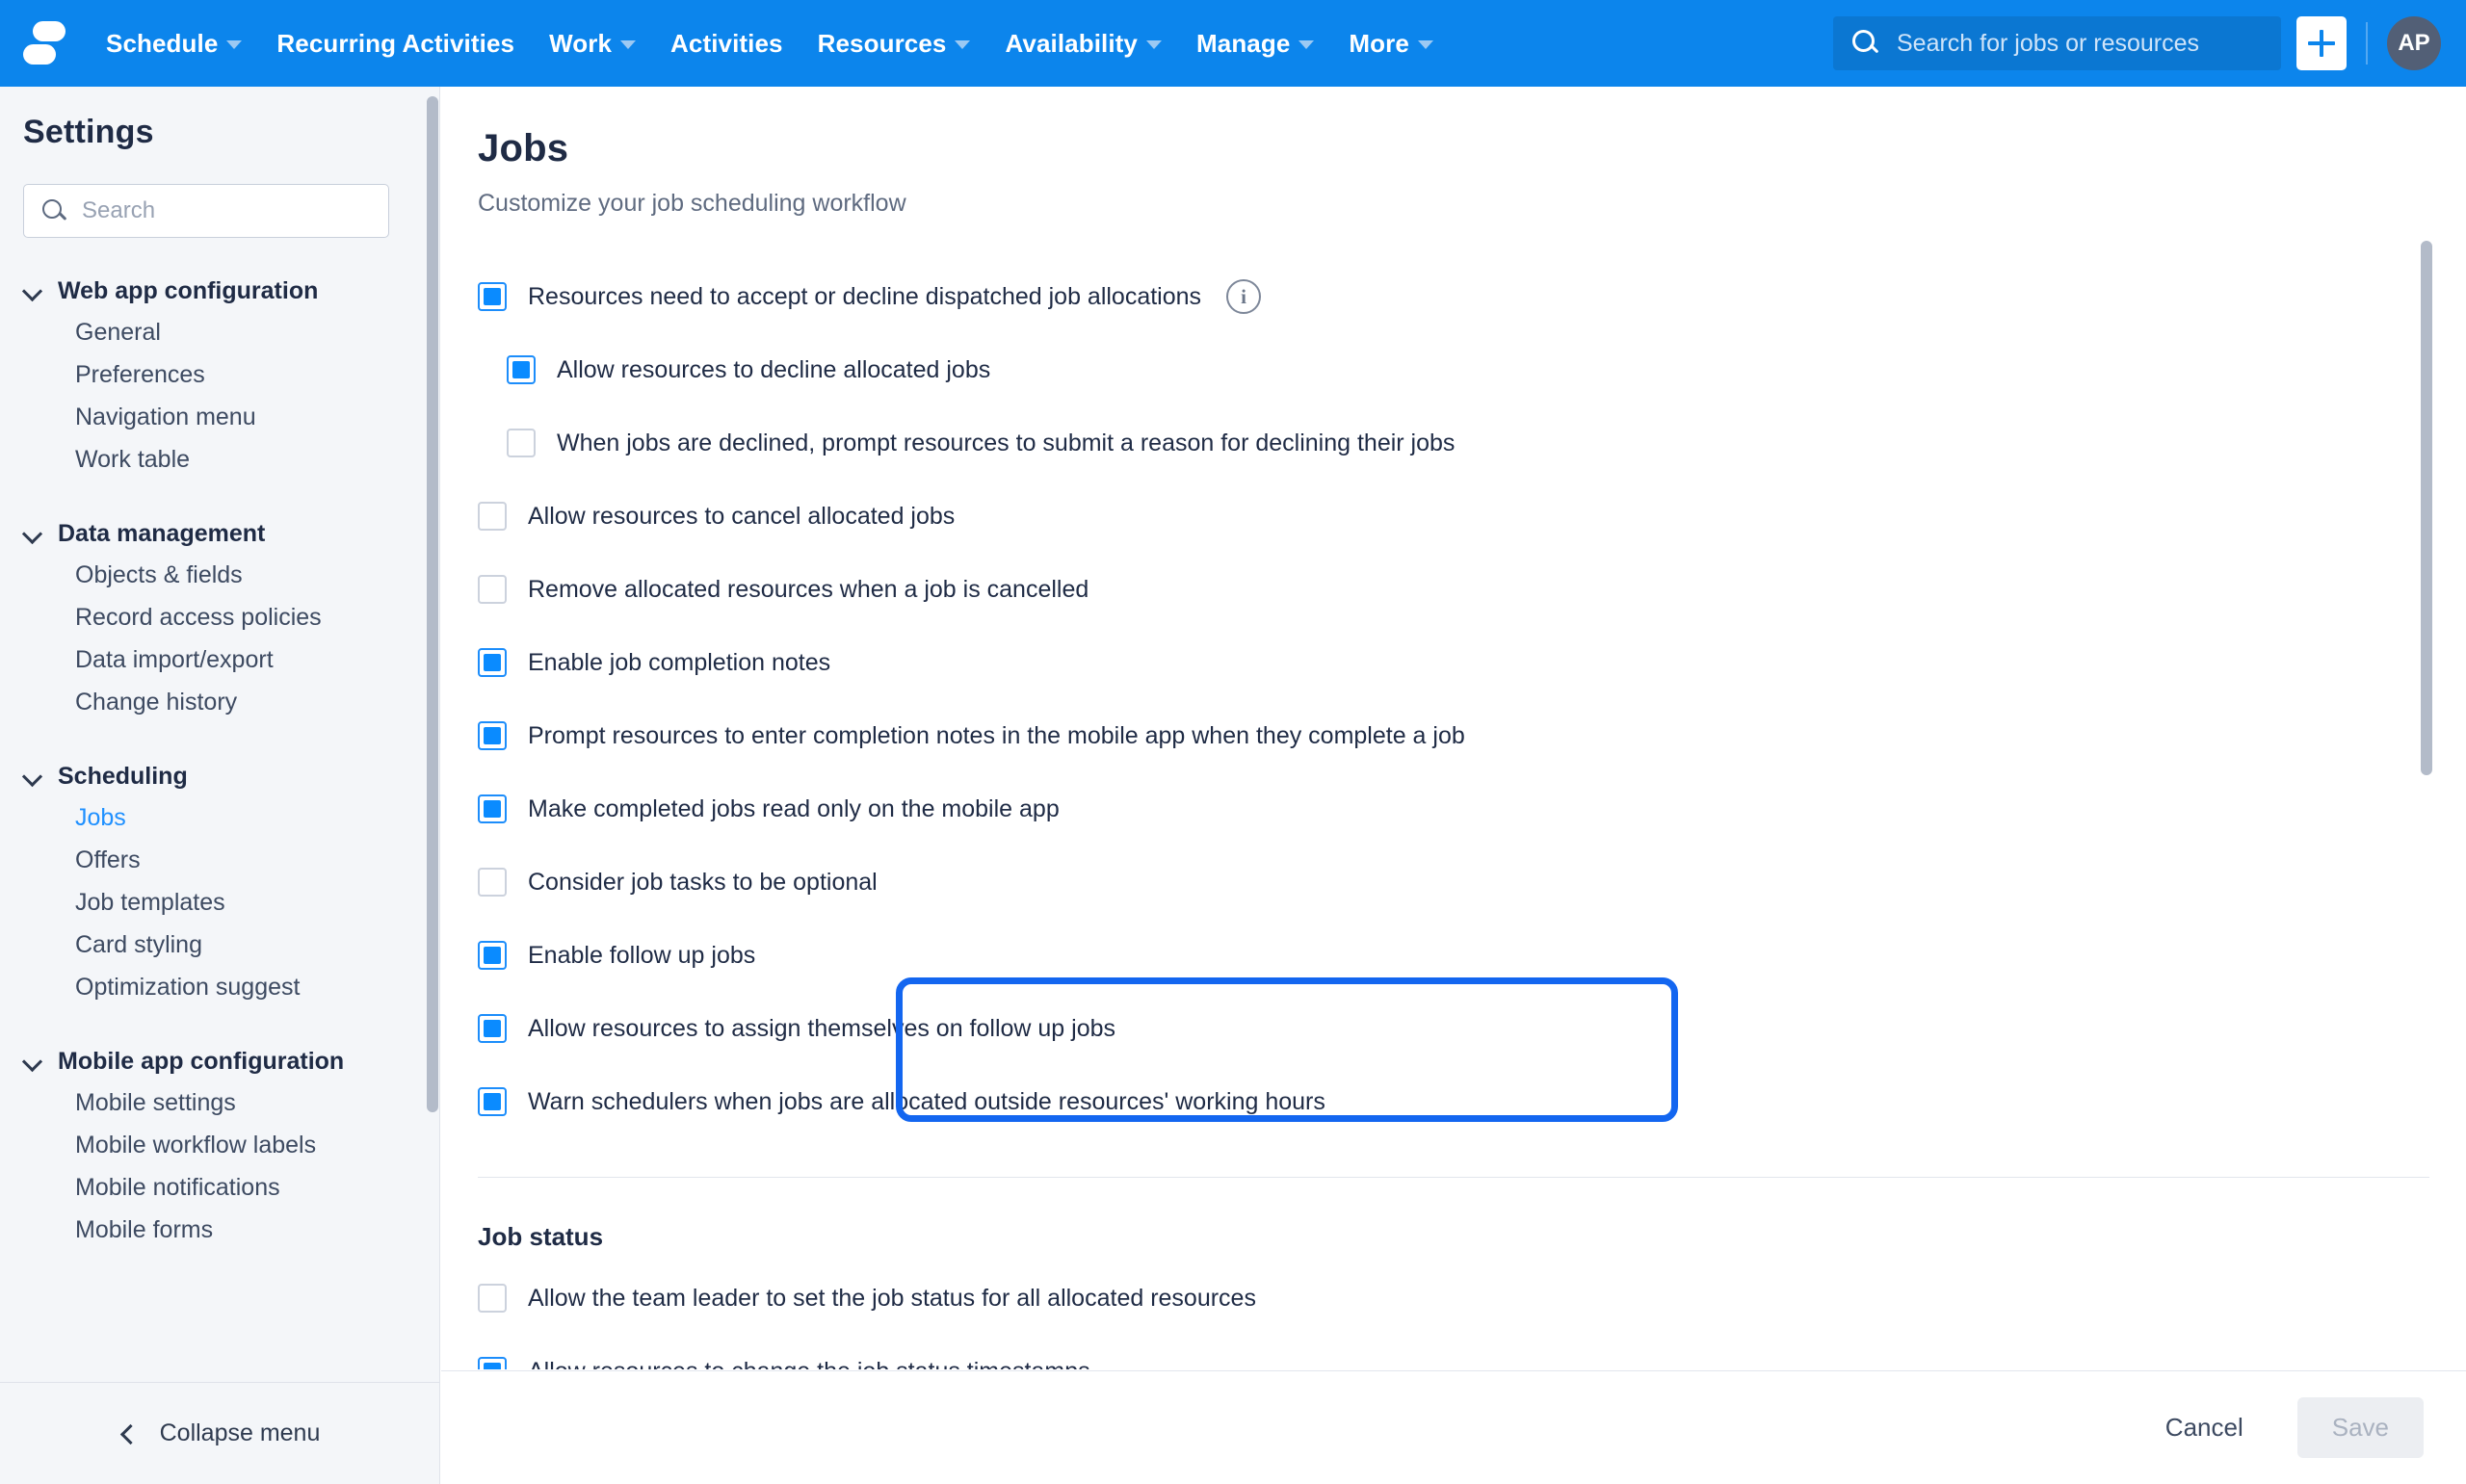 This screenshot has height=1484, width=2466. What do you see at coordinates (492, 1363) in the screenshot?
I see `checkbox-change-status-timestamps` at bounding box center [492, 1363].